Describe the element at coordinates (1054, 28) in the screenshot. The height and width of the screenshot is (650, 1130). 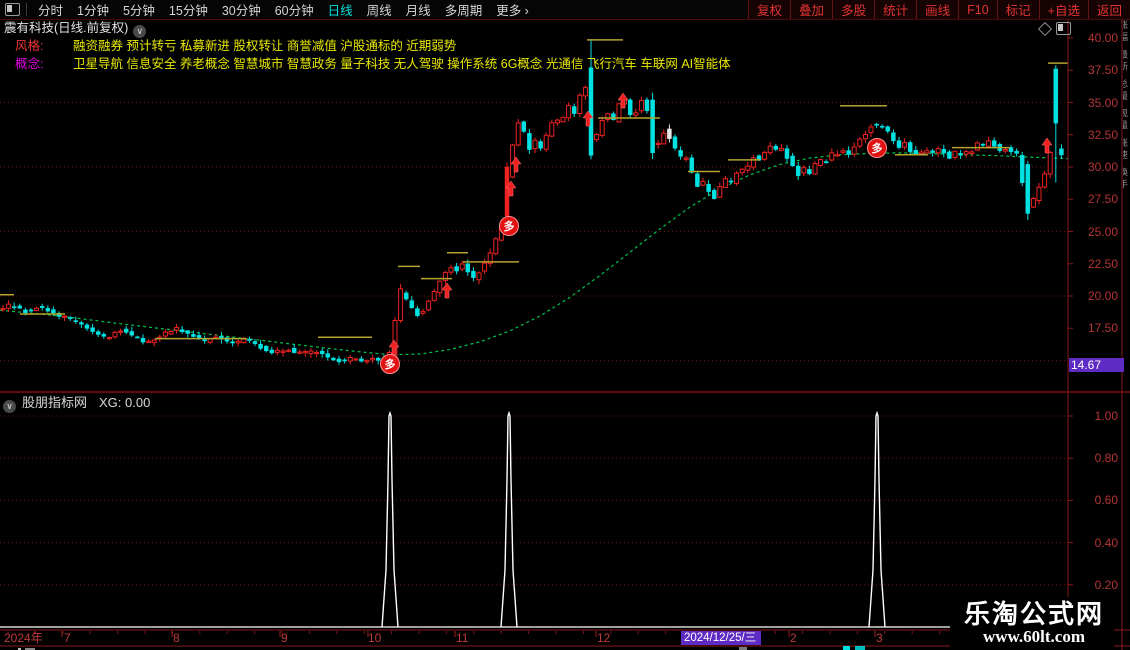
I see `title-corner-icons` at that location.